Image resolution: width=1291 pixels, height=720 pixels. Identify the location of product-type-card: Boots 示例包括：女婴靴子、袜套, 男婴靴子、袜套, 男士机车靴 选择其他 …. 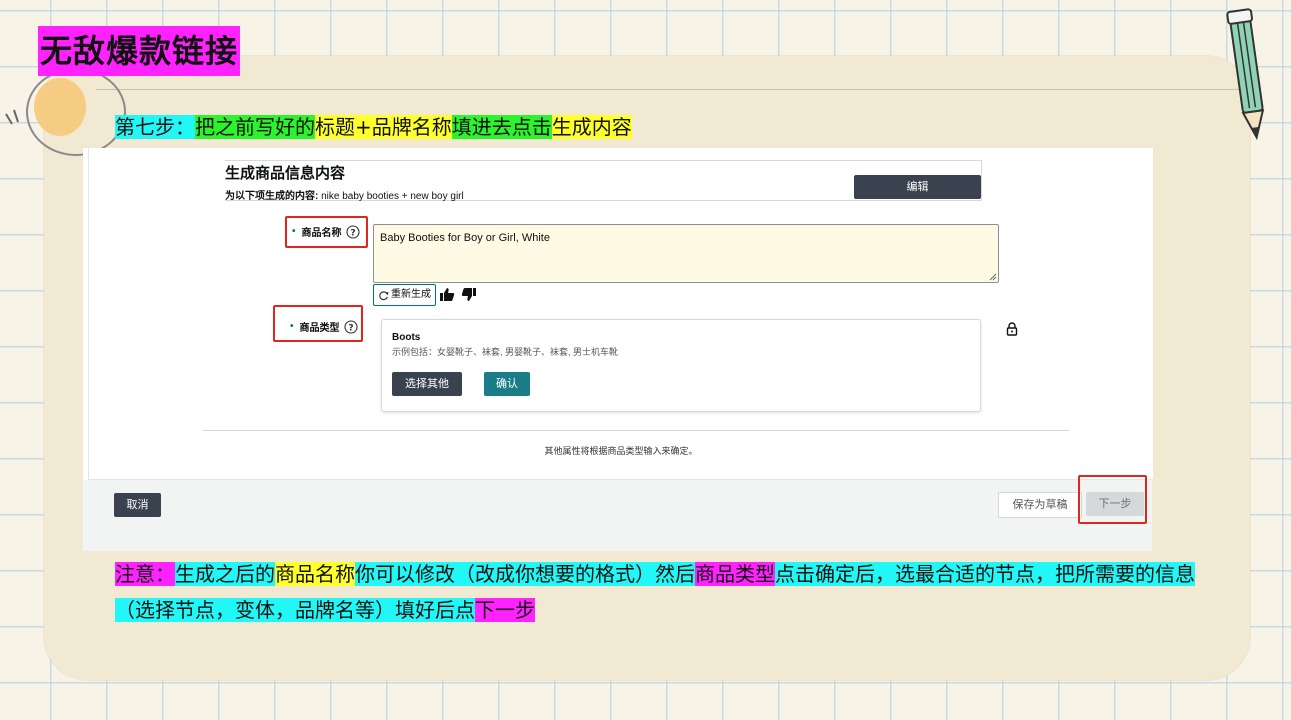
(681, 365).